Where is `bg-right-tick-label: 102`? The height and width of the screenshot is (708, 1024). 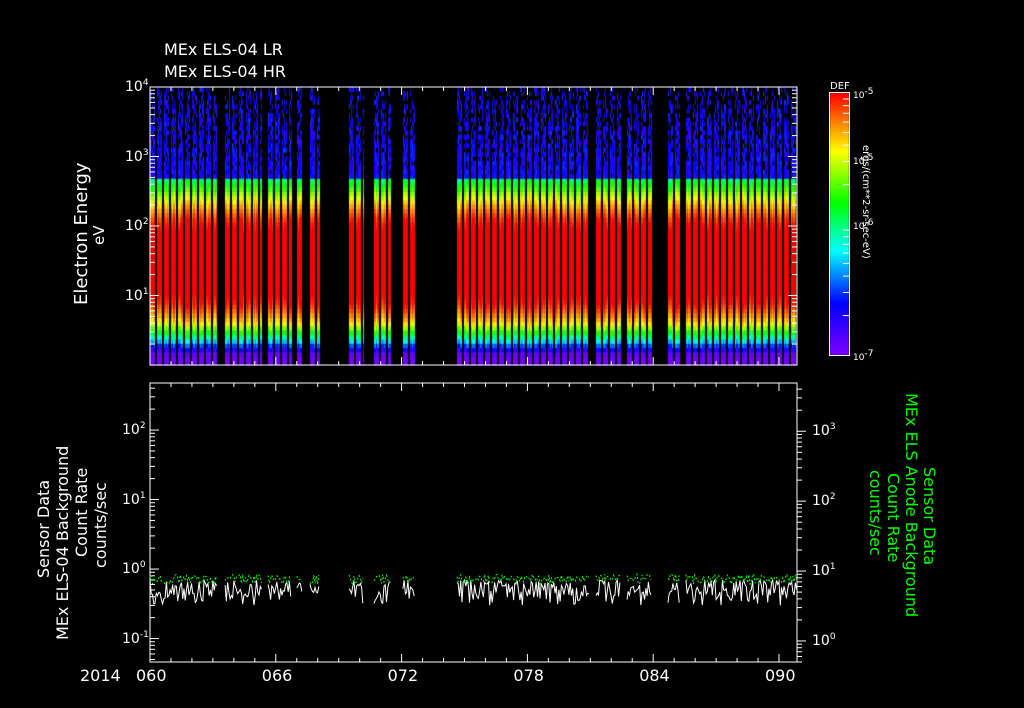
bg-right-tick-label: 102 is located at coordinates (824, 501).